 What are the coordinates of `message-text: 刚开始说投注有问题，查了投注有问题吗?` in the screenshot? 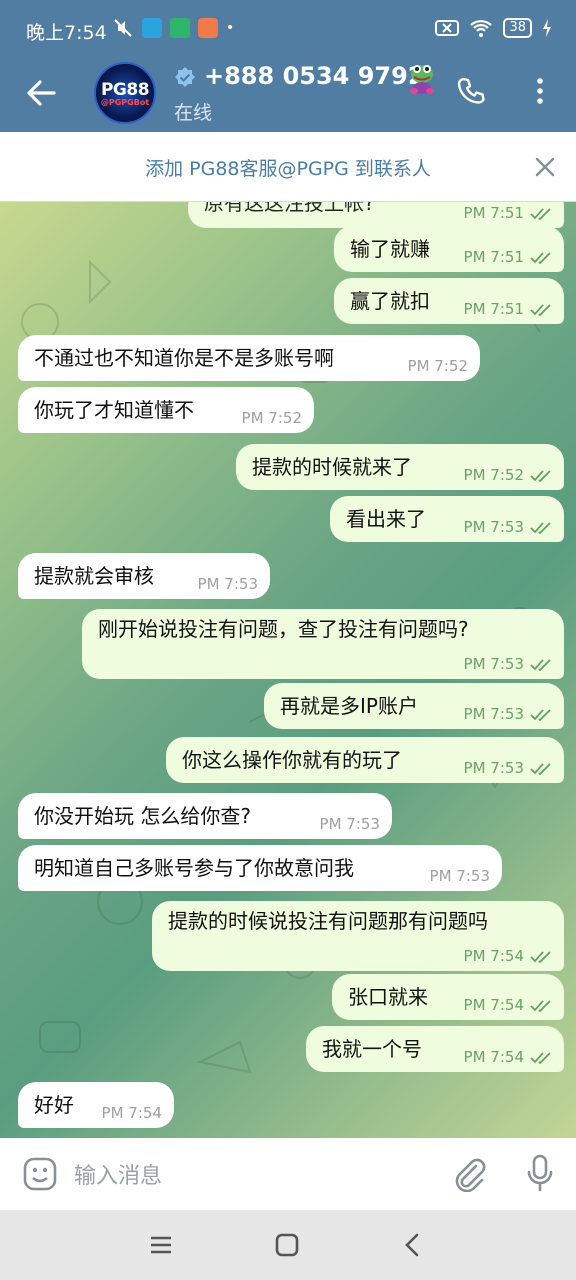 It's located at (283, 629).